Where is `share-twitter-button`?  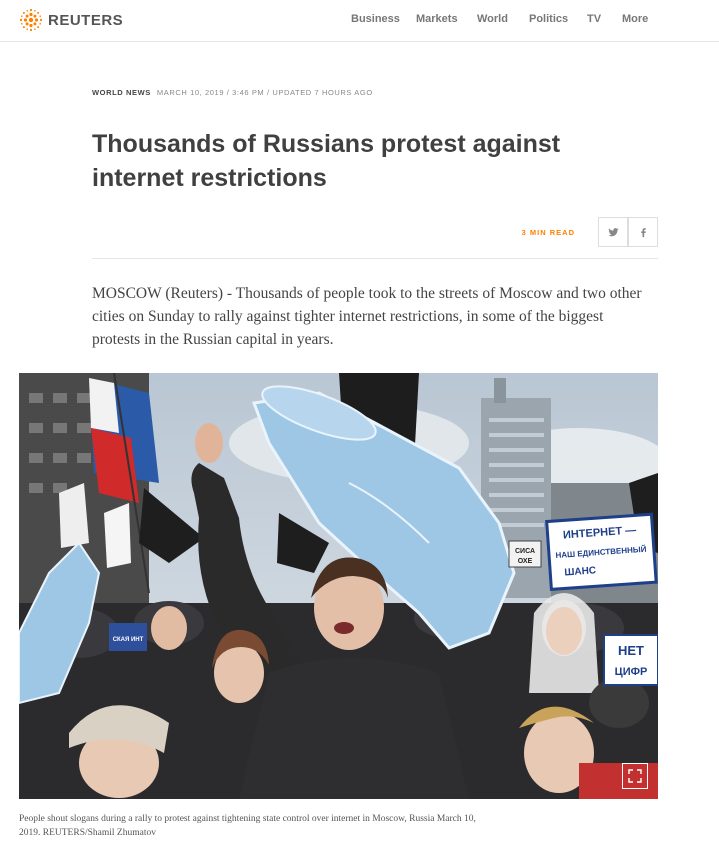 share-twitter-button is located at coordinates (613, 232).